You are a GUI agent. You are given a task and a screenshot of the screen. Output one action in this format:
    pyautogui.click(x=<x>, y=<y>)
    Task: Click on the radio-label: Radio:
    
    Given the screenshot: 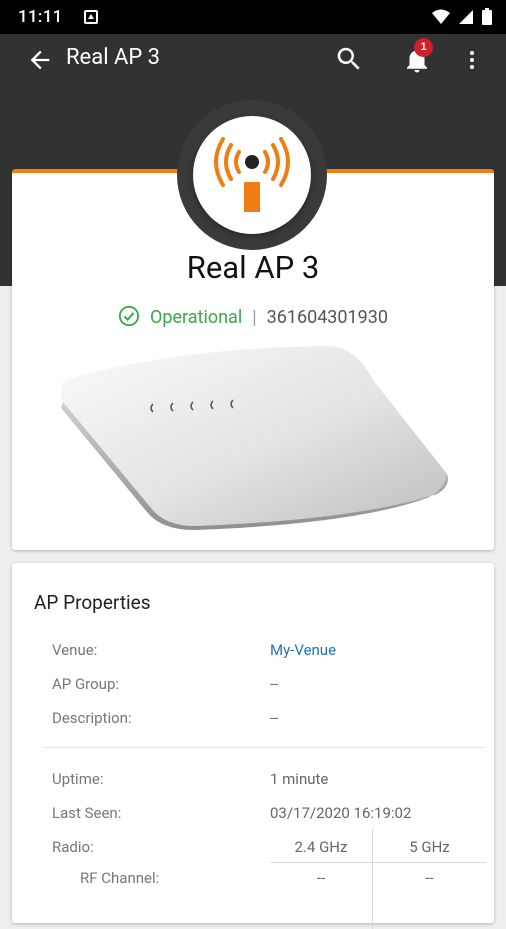 What is the action you would take?
    pyautogui.click(x=73, y=847)
    